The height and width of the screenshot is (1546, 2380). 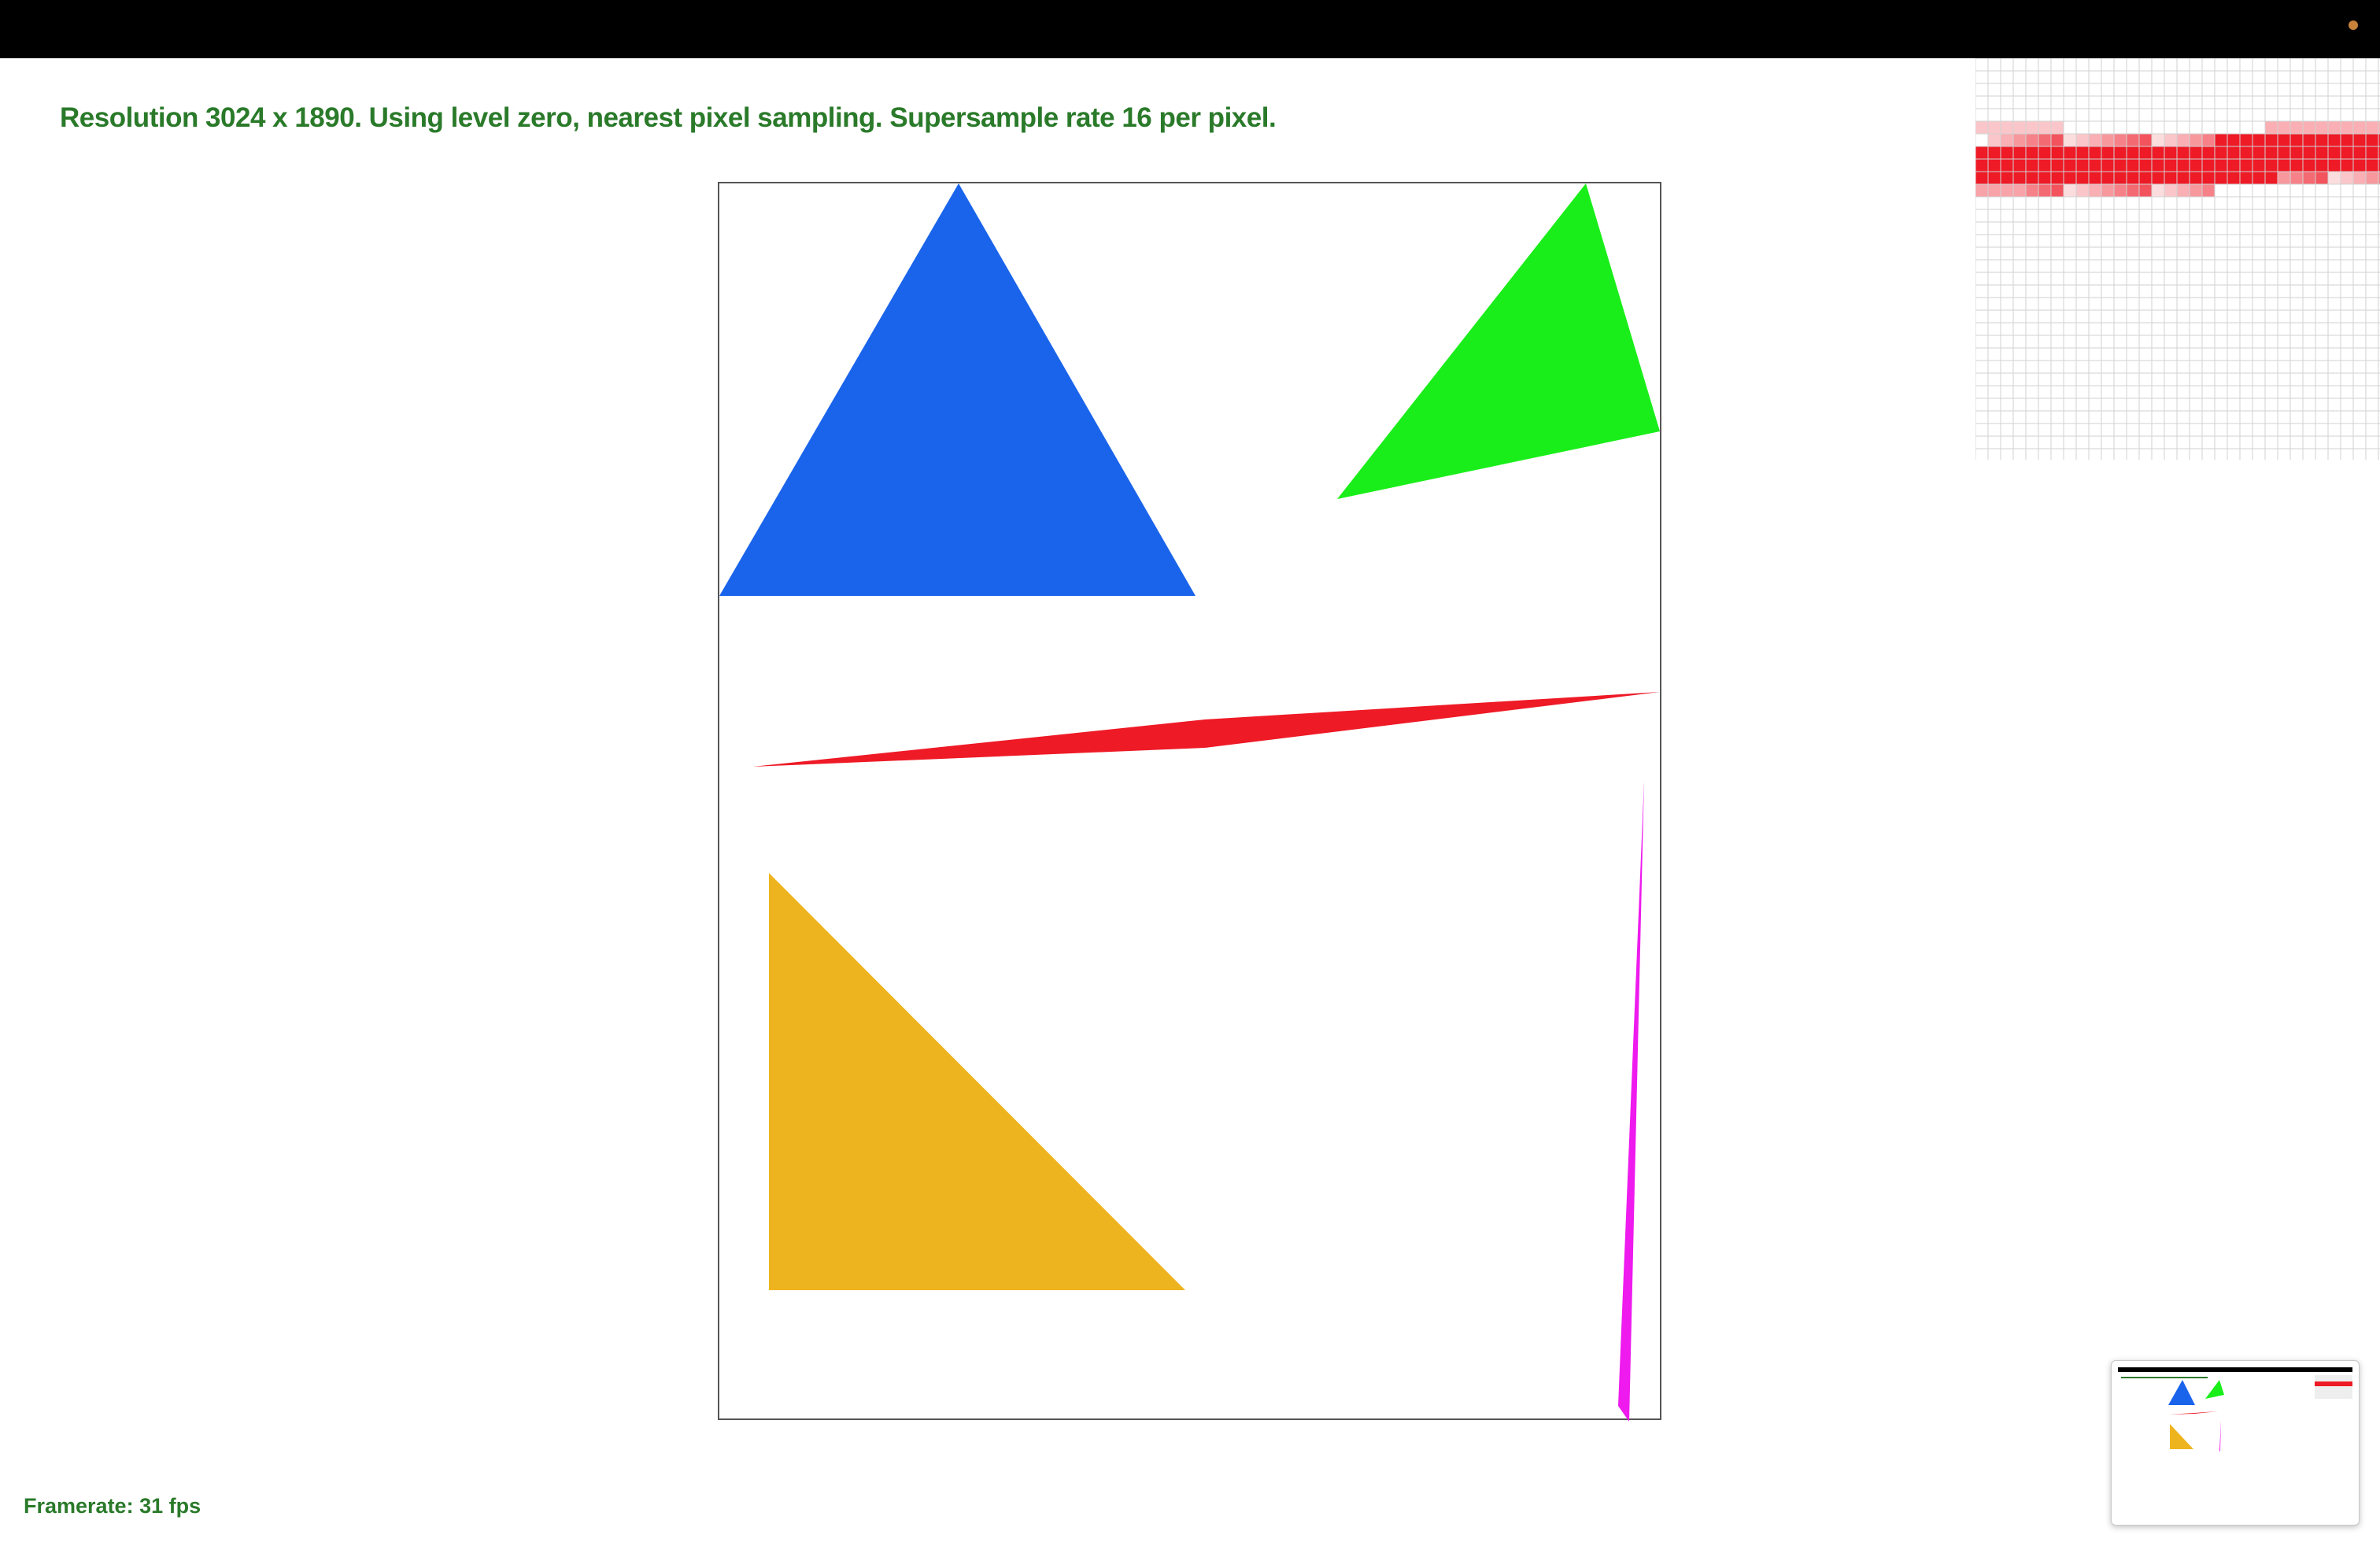 What do you see at coordinates (2353, 25) in the screenshot?
I see `recording-indicator-icon` at bounding box center [2353, 25].